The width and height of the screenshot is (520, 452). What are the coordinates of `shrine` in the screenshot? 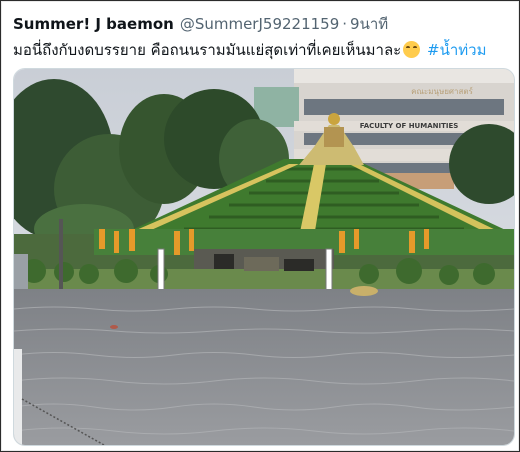 It's located at (264, 260).